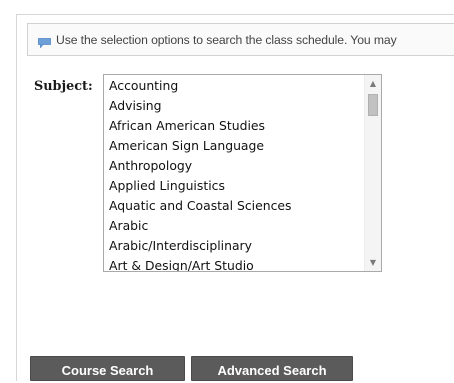 The height and width of the screenshot is (383, 454). What do you see at coordinates (235, 126) in the screenshot?
I see `subject-option: African American Studies` at bounding box center [235, 126].